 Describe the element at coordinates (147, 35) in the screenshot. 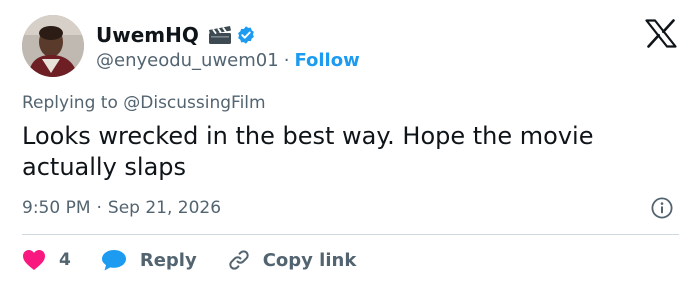

I see `author-name: UwemHQ` at that location.